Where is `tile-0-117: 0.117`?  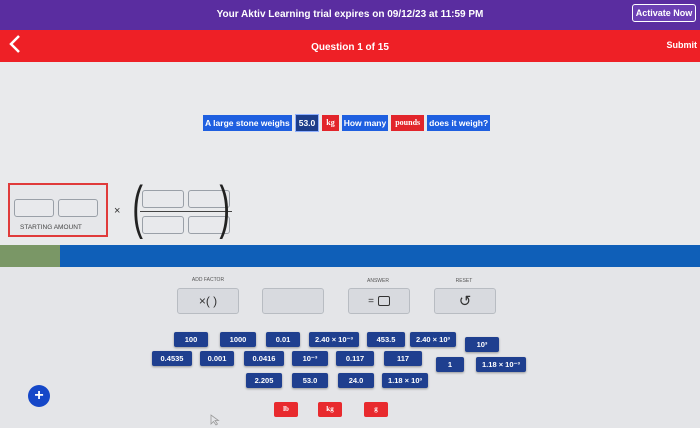 tile-0-117: 0.117 is located at coordinates (355, 358).